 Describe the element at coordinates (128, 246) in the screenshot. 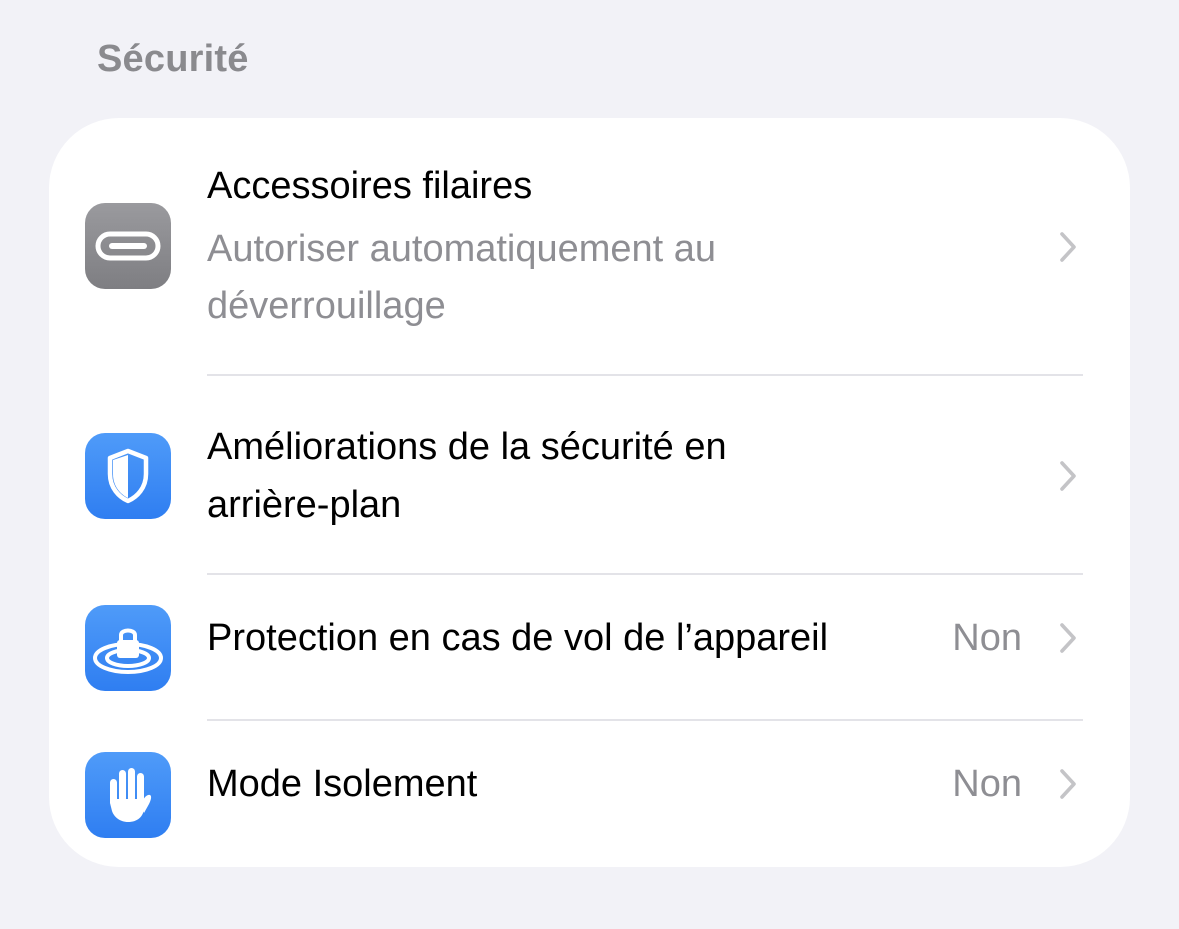

I see `usb-c-connector-icon` at that location.